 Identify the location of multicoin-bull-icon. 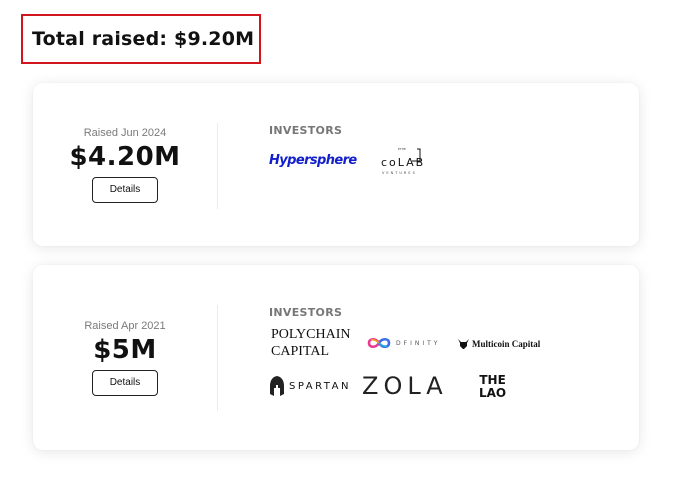
(463, 344).